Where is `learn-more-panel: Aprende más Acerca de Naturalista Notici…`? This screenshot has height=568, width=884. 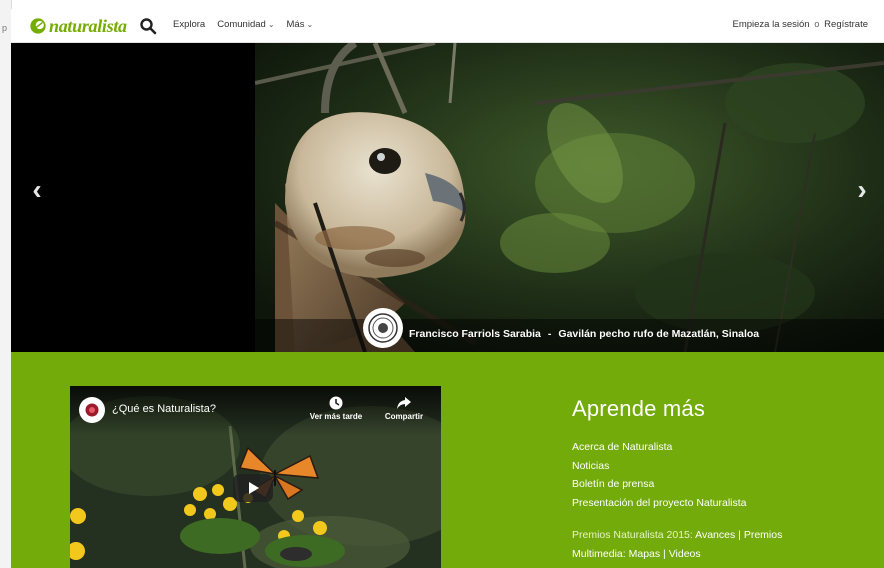 learn-more-panel: Aprende más Acerca de Naturalista Notici… is located at coordinates (677, 479).